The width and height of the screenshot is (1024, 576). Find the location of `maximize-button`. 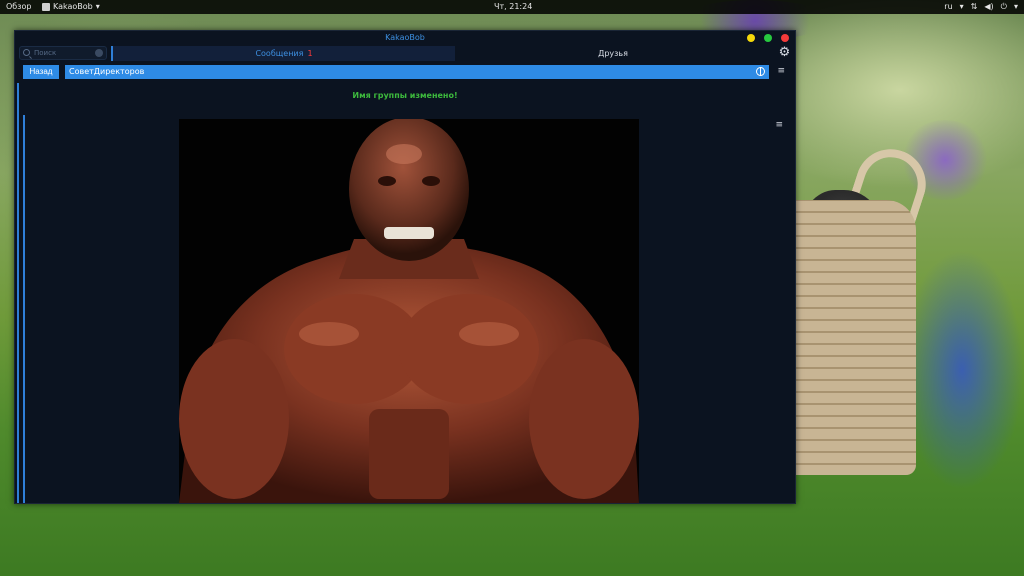

maximize-button is located at coordinates (768, 38).